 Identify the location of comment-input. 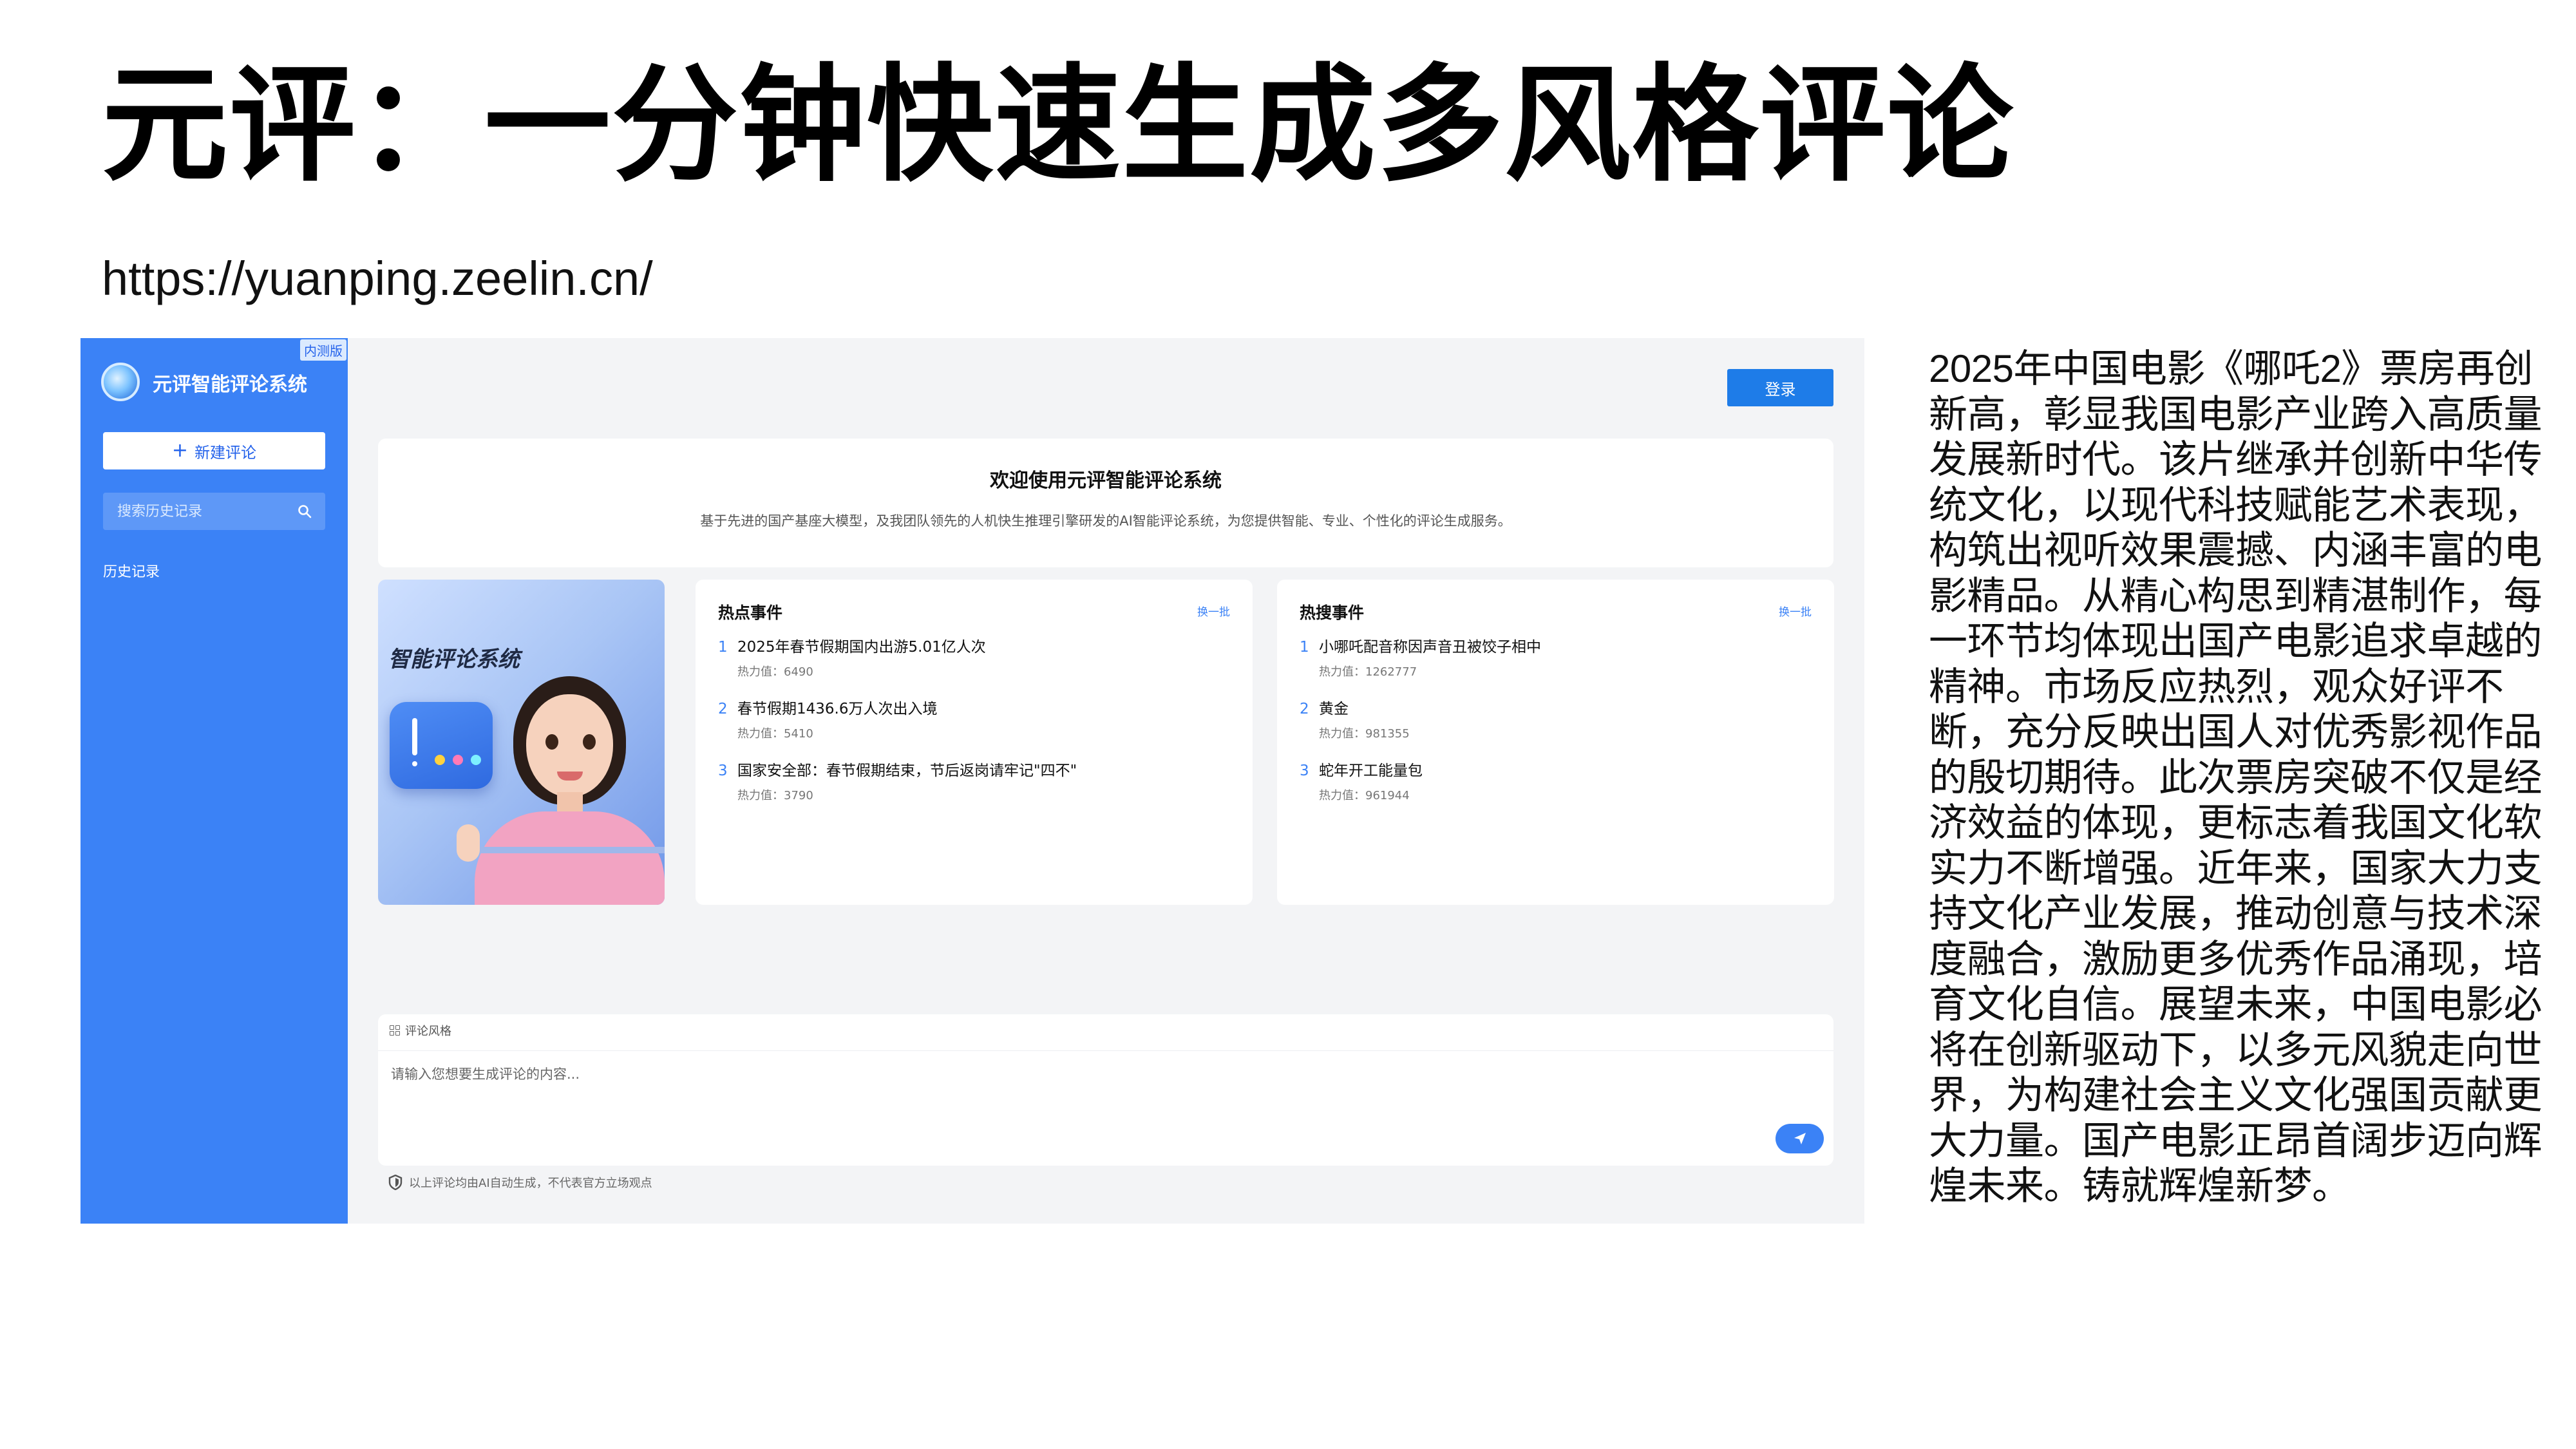
(1035, 1074).